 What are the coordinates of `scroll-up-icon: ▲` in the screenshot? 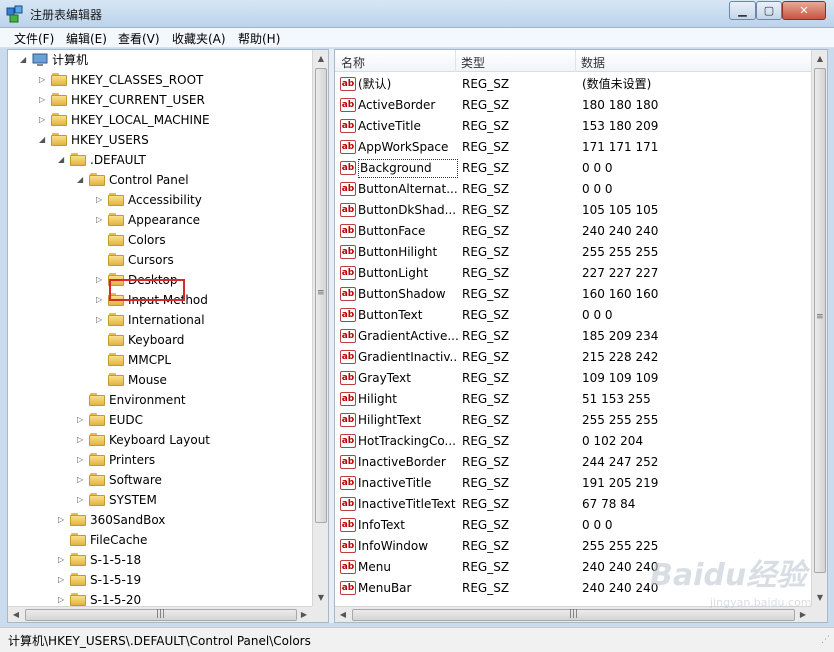 It's located at (320, 58).